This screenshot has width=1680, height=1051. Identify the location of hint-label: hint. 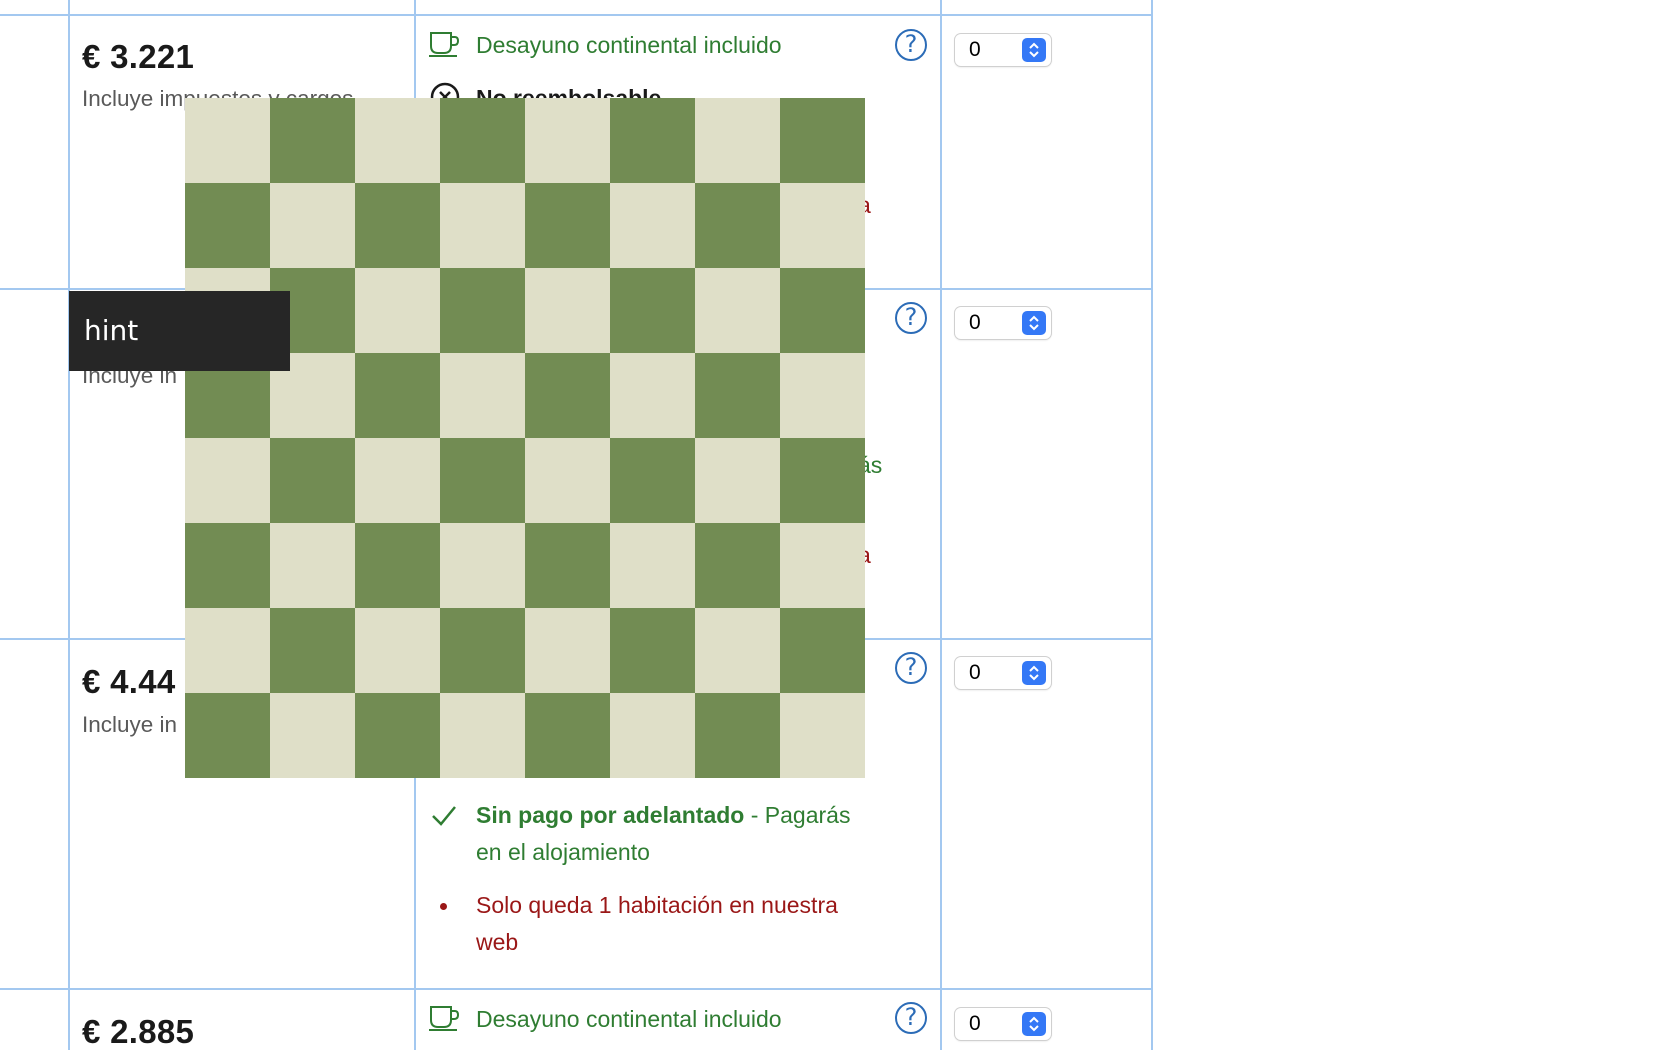
(111, 330).